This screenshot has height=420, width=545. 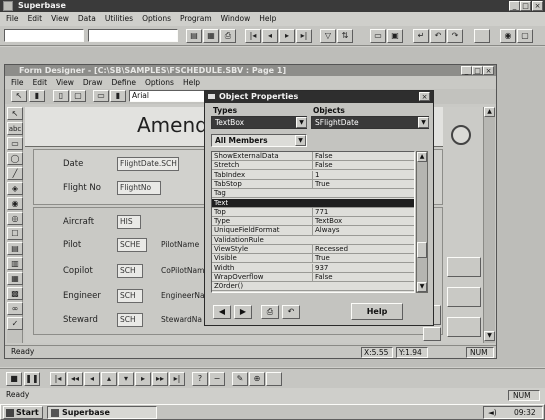 What do you see at coordinates (15, 113) in the screenshot?
I see `select-tool-icon: ↖` at bounding box center [15, 113].